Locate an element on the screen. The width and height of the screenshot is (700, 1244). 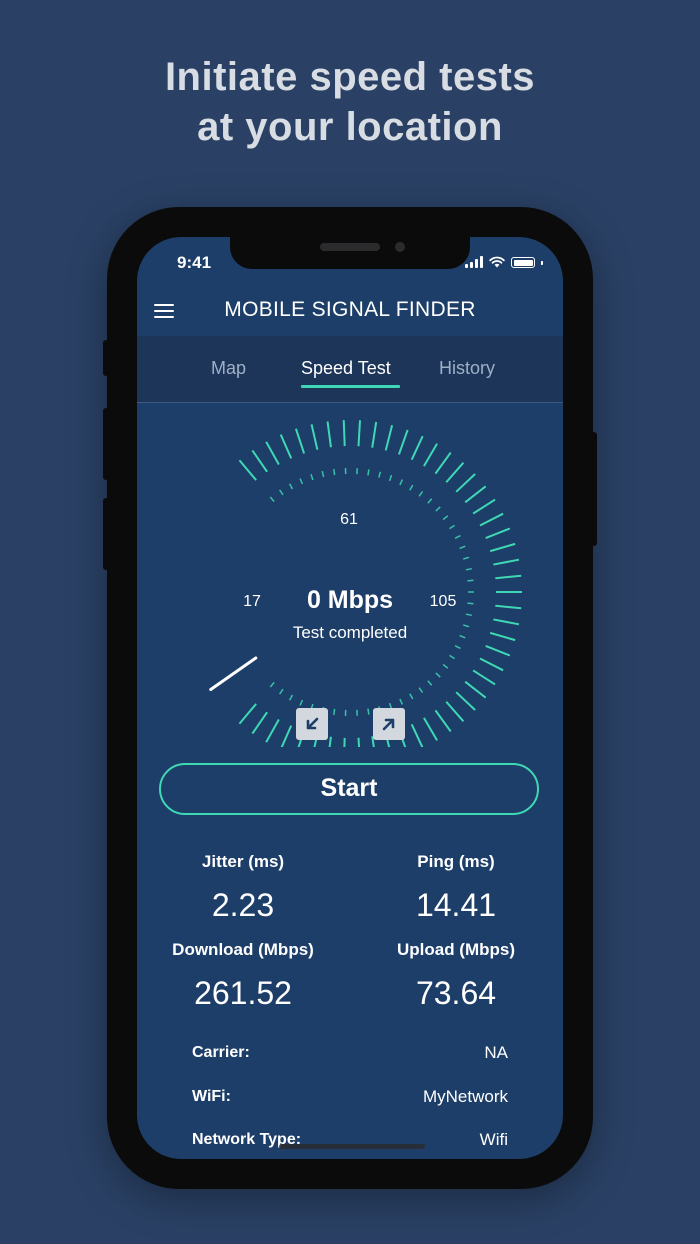
speaker-grille is located at coordinates (350, 247).